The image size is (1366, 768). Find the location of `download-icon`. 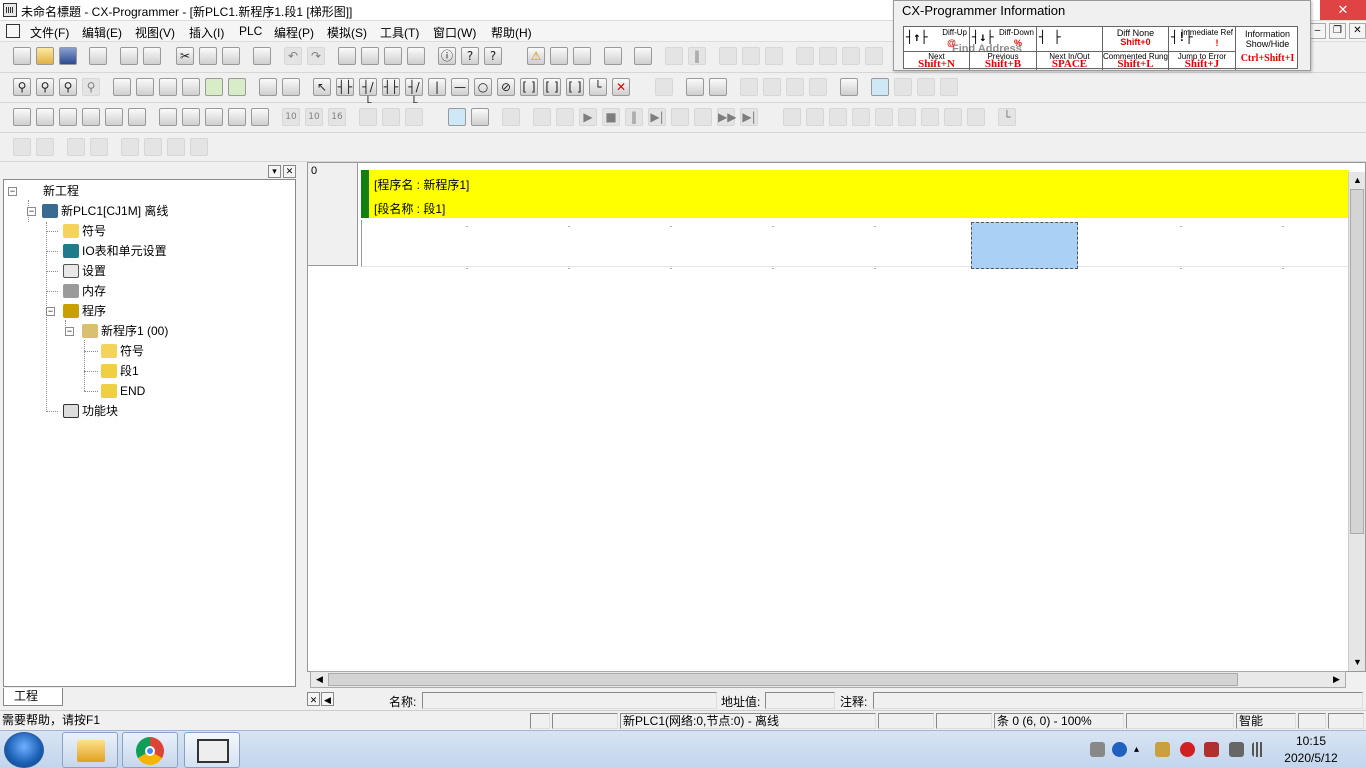

download-icon is located at coordinates (772, 87).